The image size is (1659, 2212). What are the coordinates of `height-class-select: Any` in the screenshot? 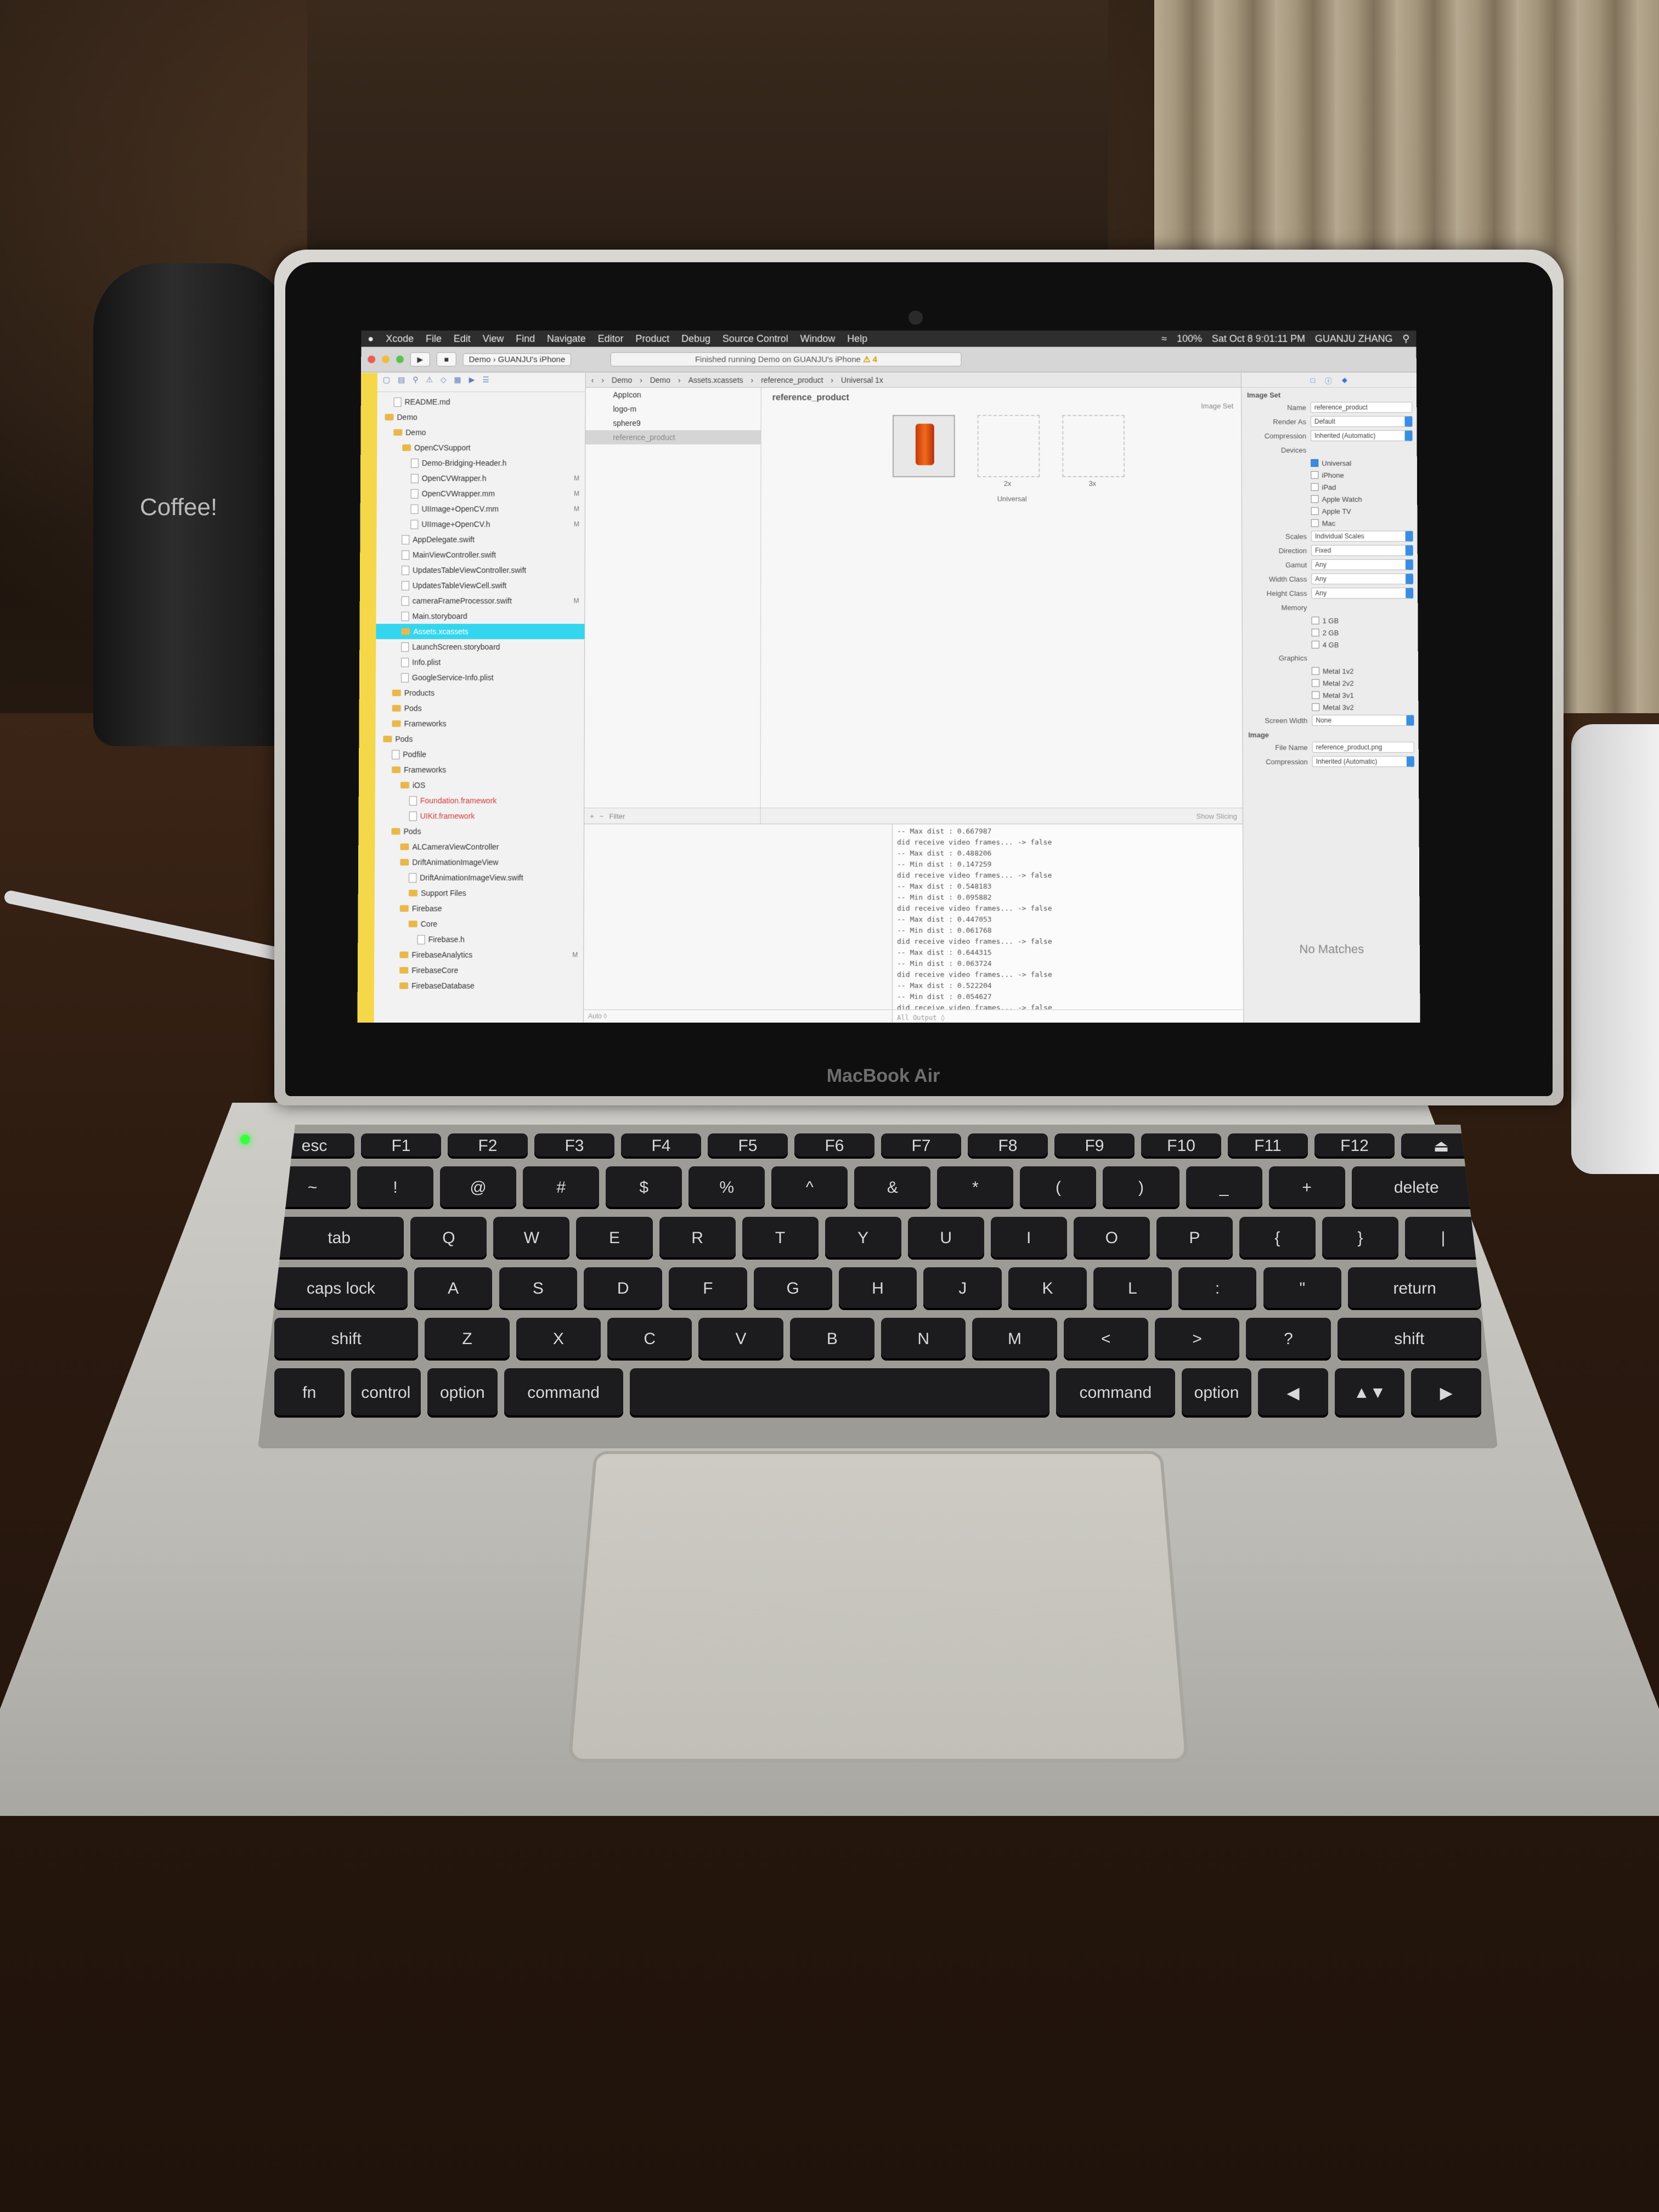 It's located at (1362, 593).